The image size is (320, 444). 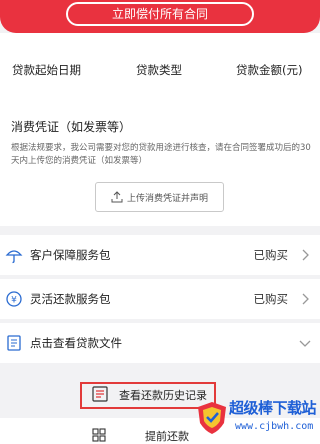 What do you see at coordinates (46, 70) in the screenshot?
I see `loan-start-date-label: 贷款起始日期` at bounding box center [46, 70].